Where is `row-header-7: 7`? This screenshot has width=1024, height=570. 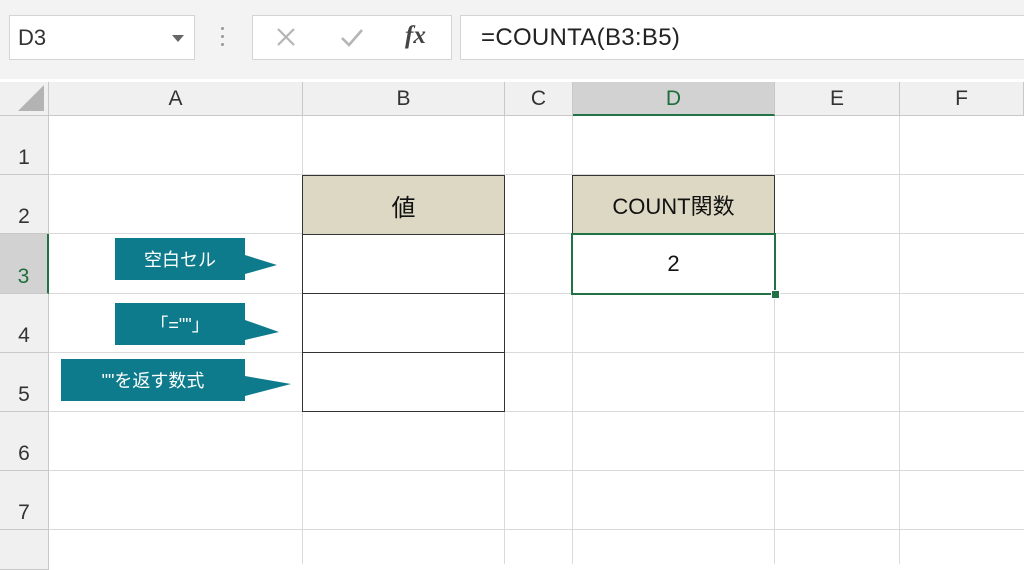
row-header-7: 7 is located at coordinates (24, 500).